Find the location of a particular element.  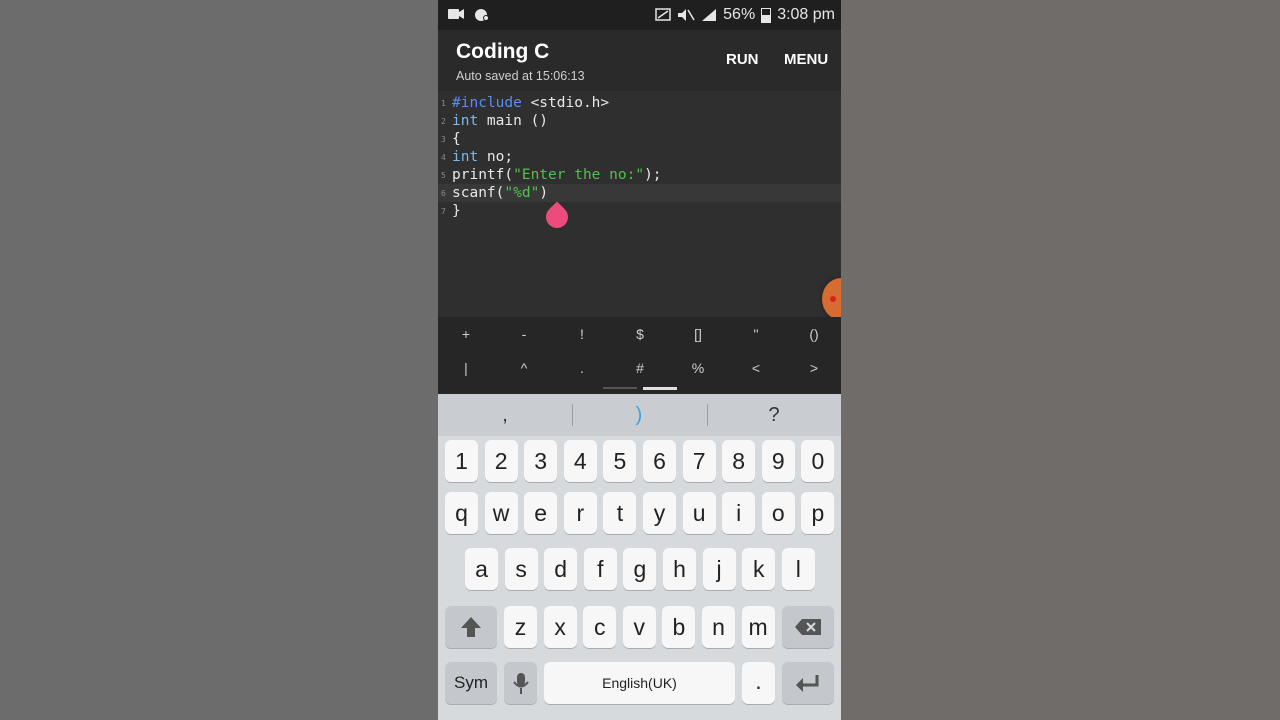

symbol-key: < is located at coordinates (756, 368).